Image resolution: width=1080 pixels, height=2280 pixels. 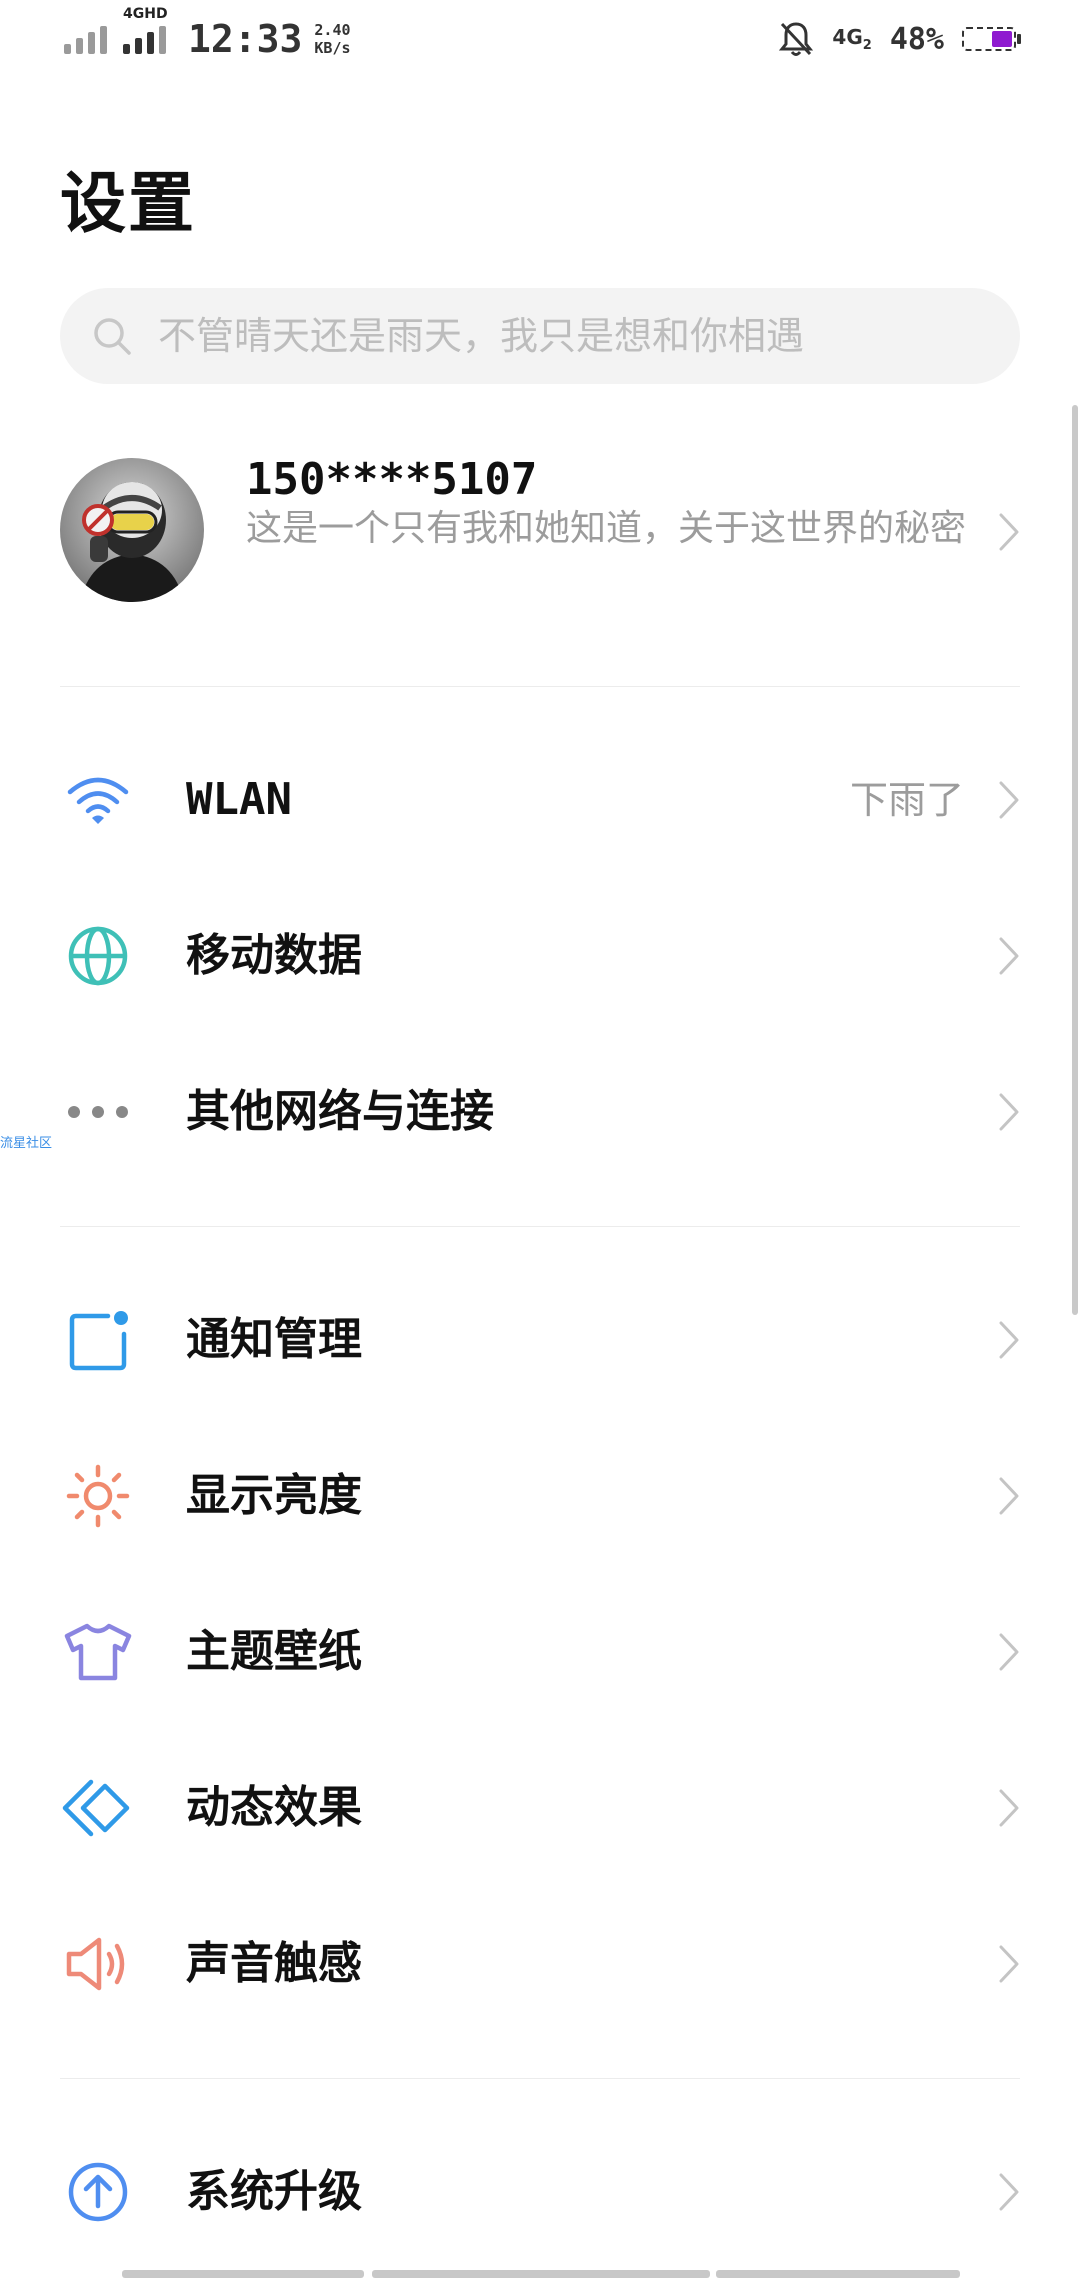 What do you see at coordinates (540, 1652) in the screenshot?
I see `settings-row-theme-wallpaper: 主题壁纸` at bounding box center [540, 1652].